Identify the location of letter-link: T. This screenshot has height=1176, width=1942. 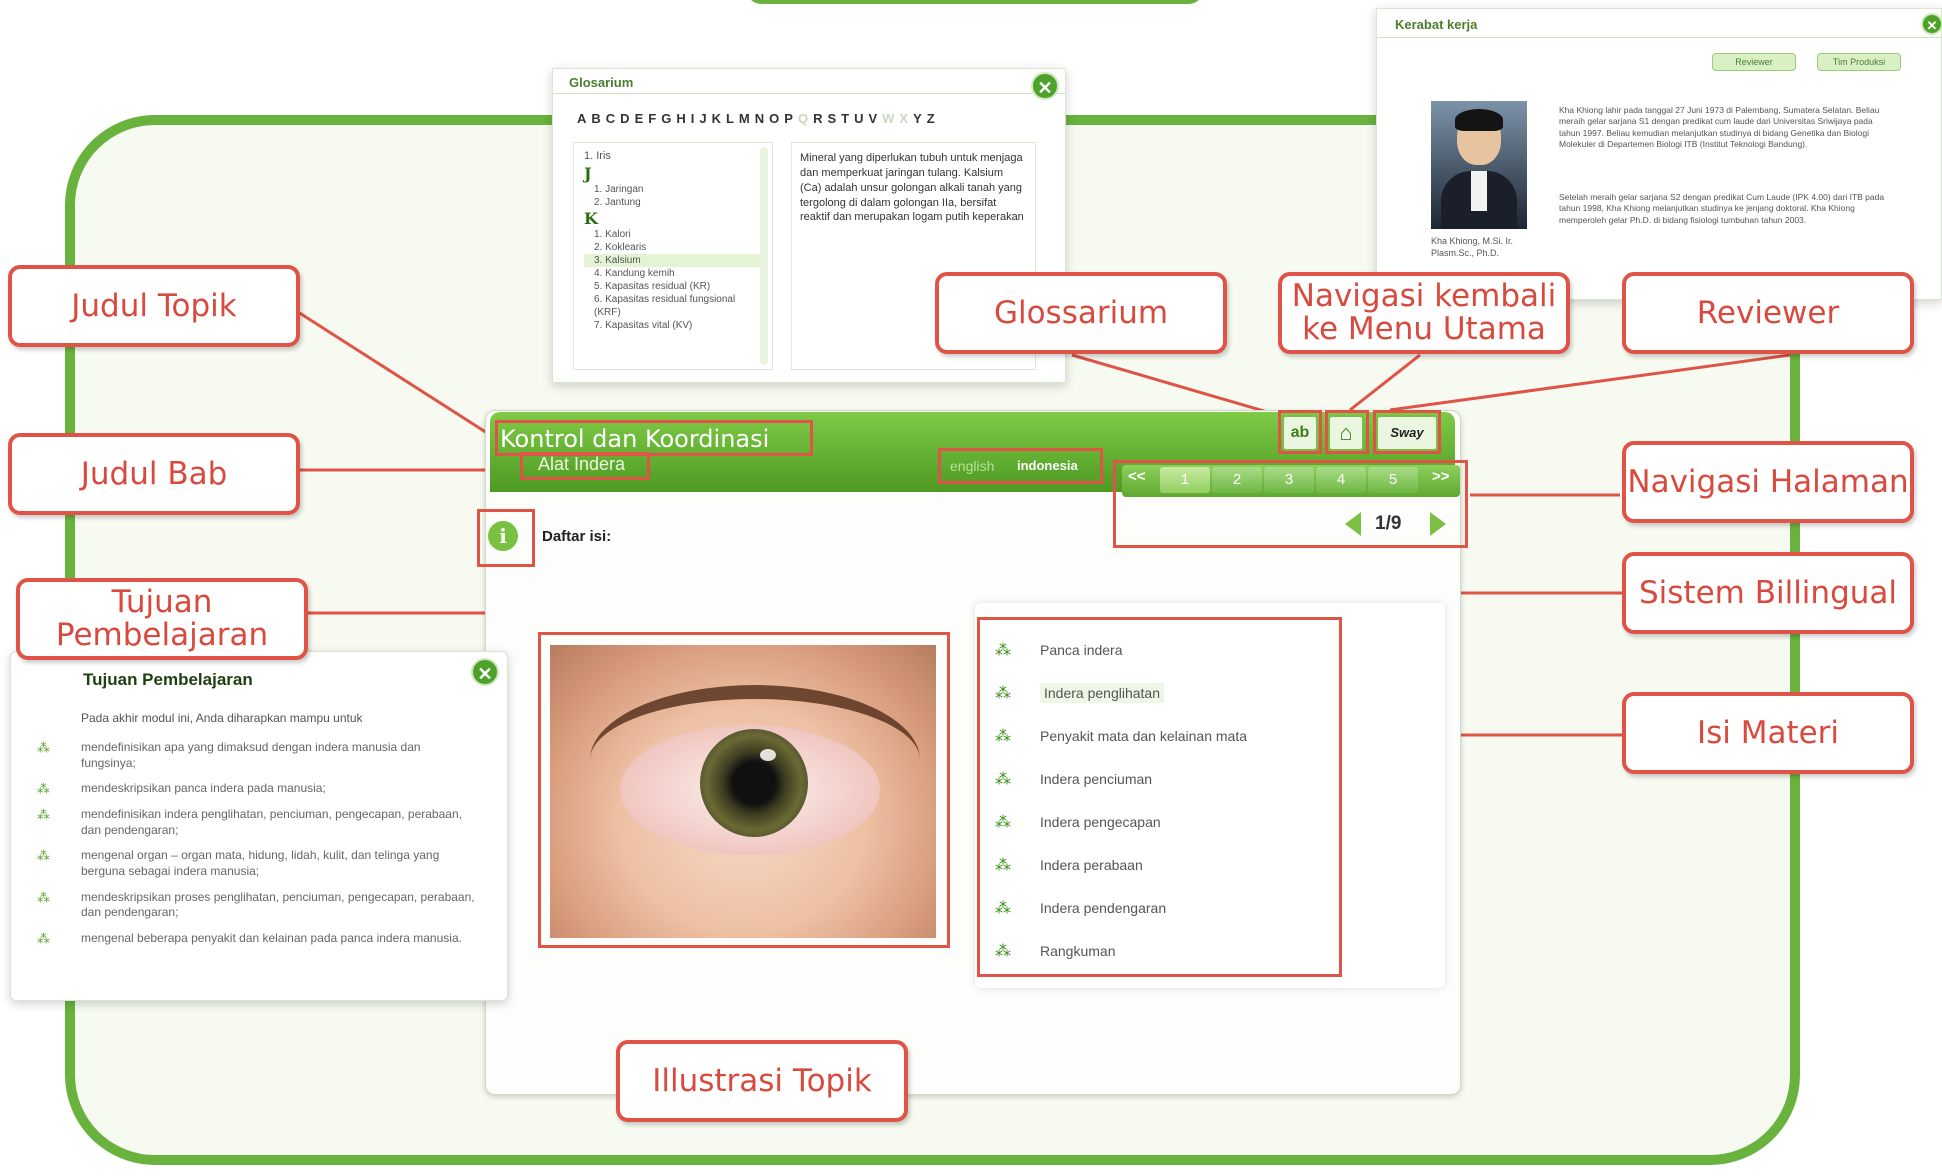
(845, 118).